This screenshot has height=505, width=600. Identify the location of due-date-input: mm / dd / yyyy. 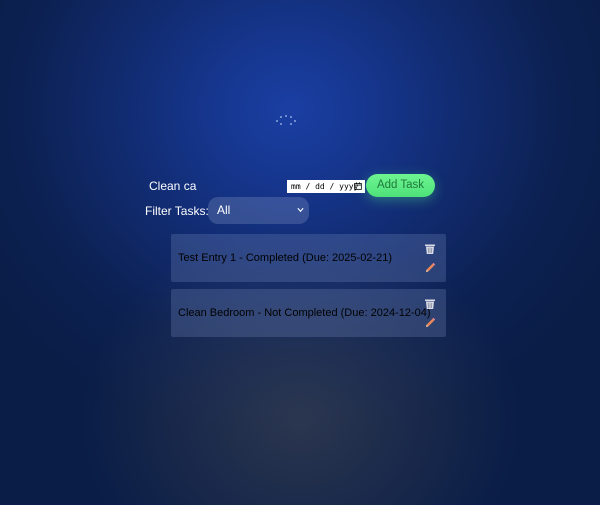
(326, 186).